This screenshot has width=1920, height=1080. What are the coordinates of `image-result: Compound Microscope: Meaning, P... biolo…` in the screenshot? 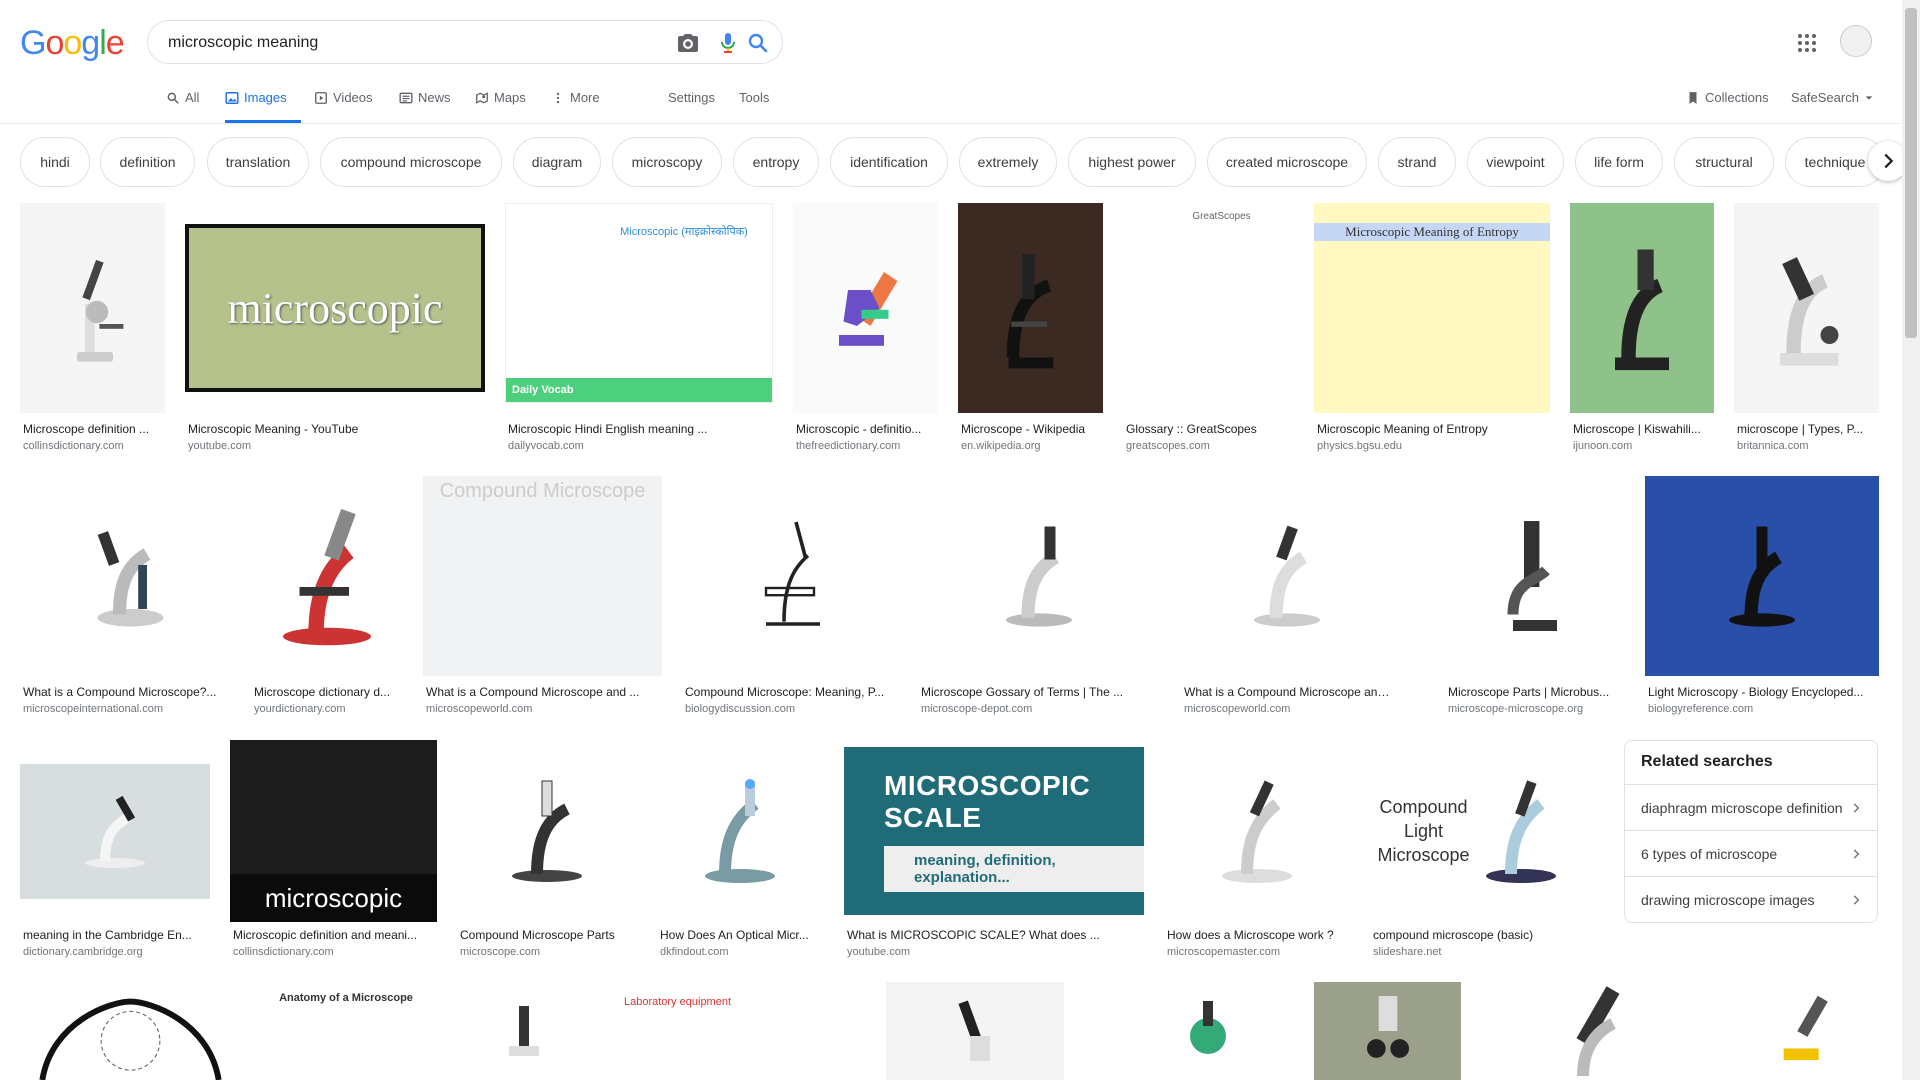 It's located at (790, 601).